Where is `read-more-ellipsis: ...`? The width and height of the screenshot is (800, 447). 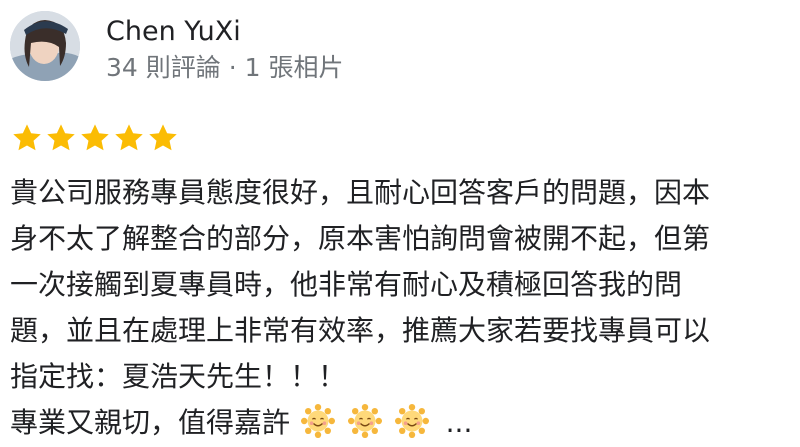
read-more-ellipsis: ... is located at coordinates (459, 423).